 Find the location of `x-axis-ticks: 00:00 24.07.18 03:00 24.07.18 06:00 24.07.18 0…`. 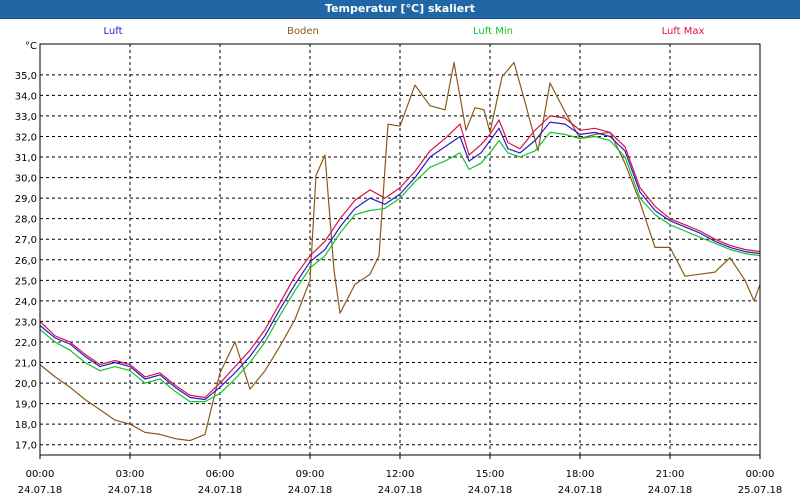

x-axis-ticks: 00:00 24.07.18 03:00 24.07.18 06:00 24.07.18 0… is located at coordinates (400, 475).